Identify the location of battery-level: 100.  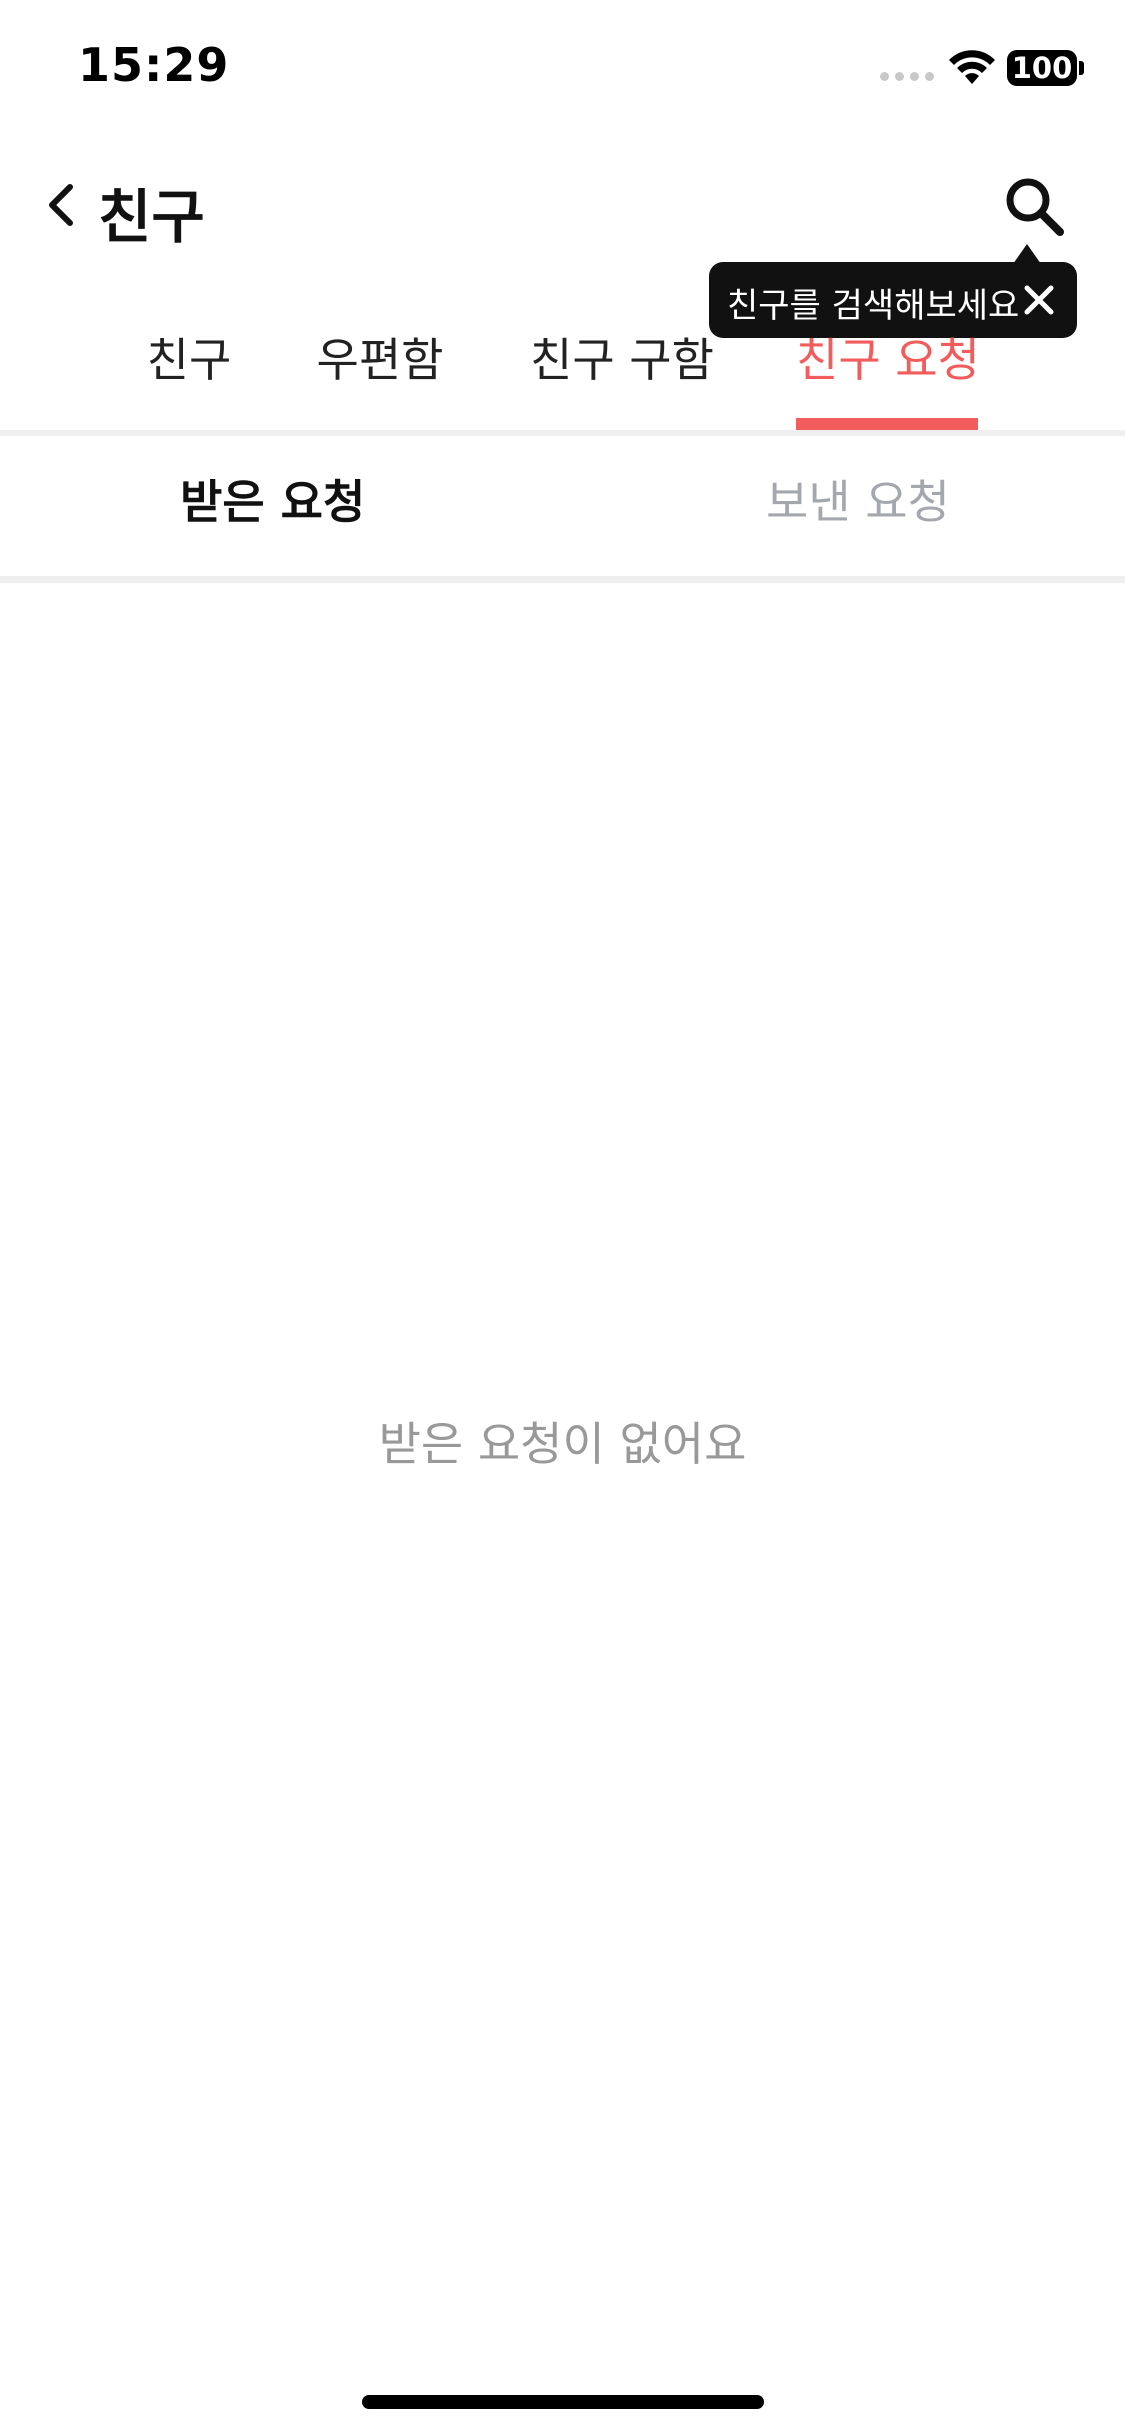
(1042, 68).